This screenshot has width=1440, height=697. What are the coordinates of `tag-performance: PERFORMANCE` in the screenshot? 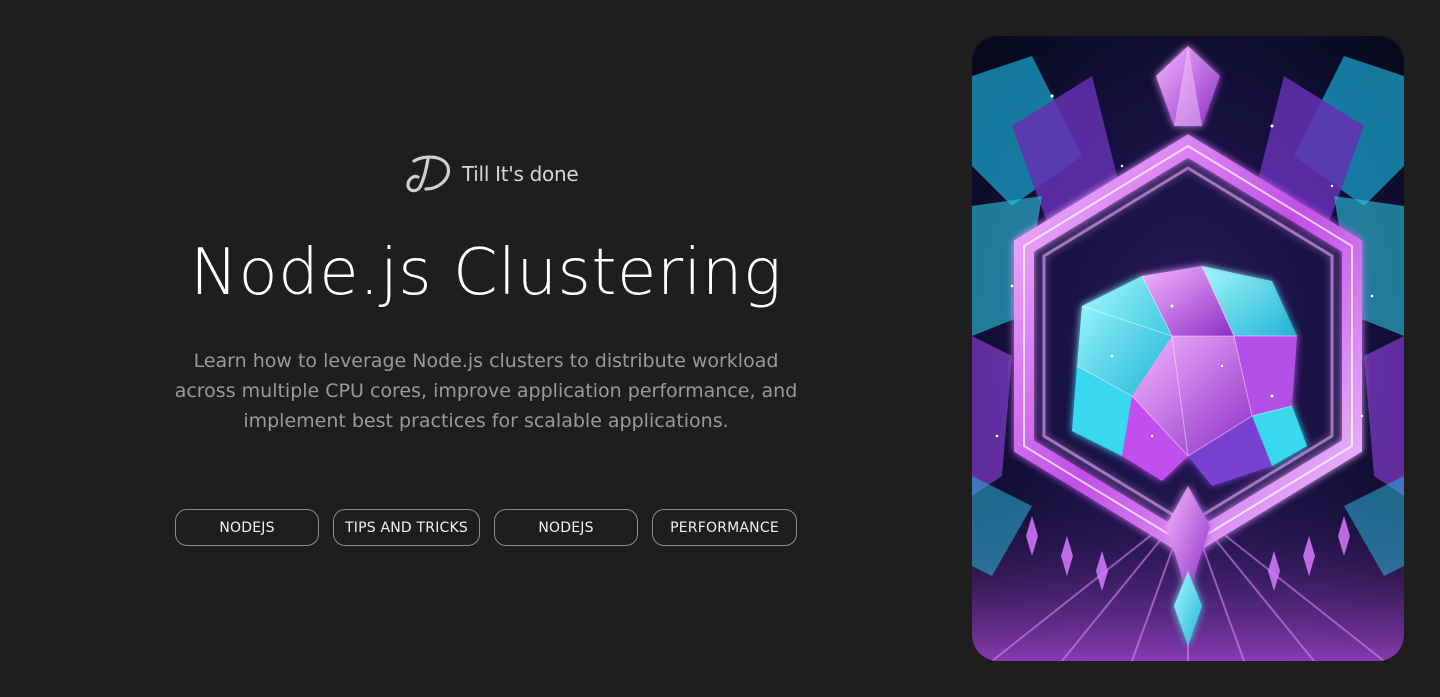 It's located at (724, 527).